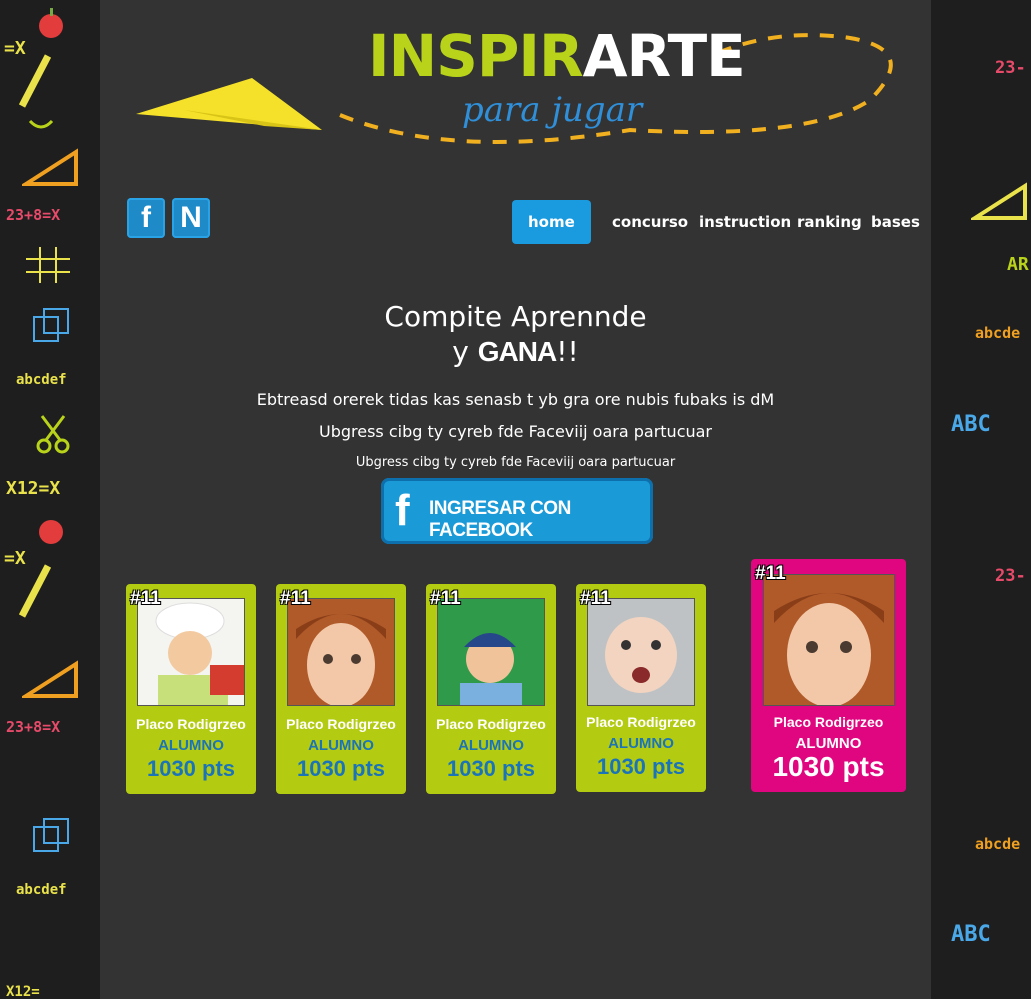 The width and height of the screenshot is (1031, 999). What do you see at coordinates (460, 351) in the screenshot?
I see `hero-y: y` at bounding box center [460, 351].